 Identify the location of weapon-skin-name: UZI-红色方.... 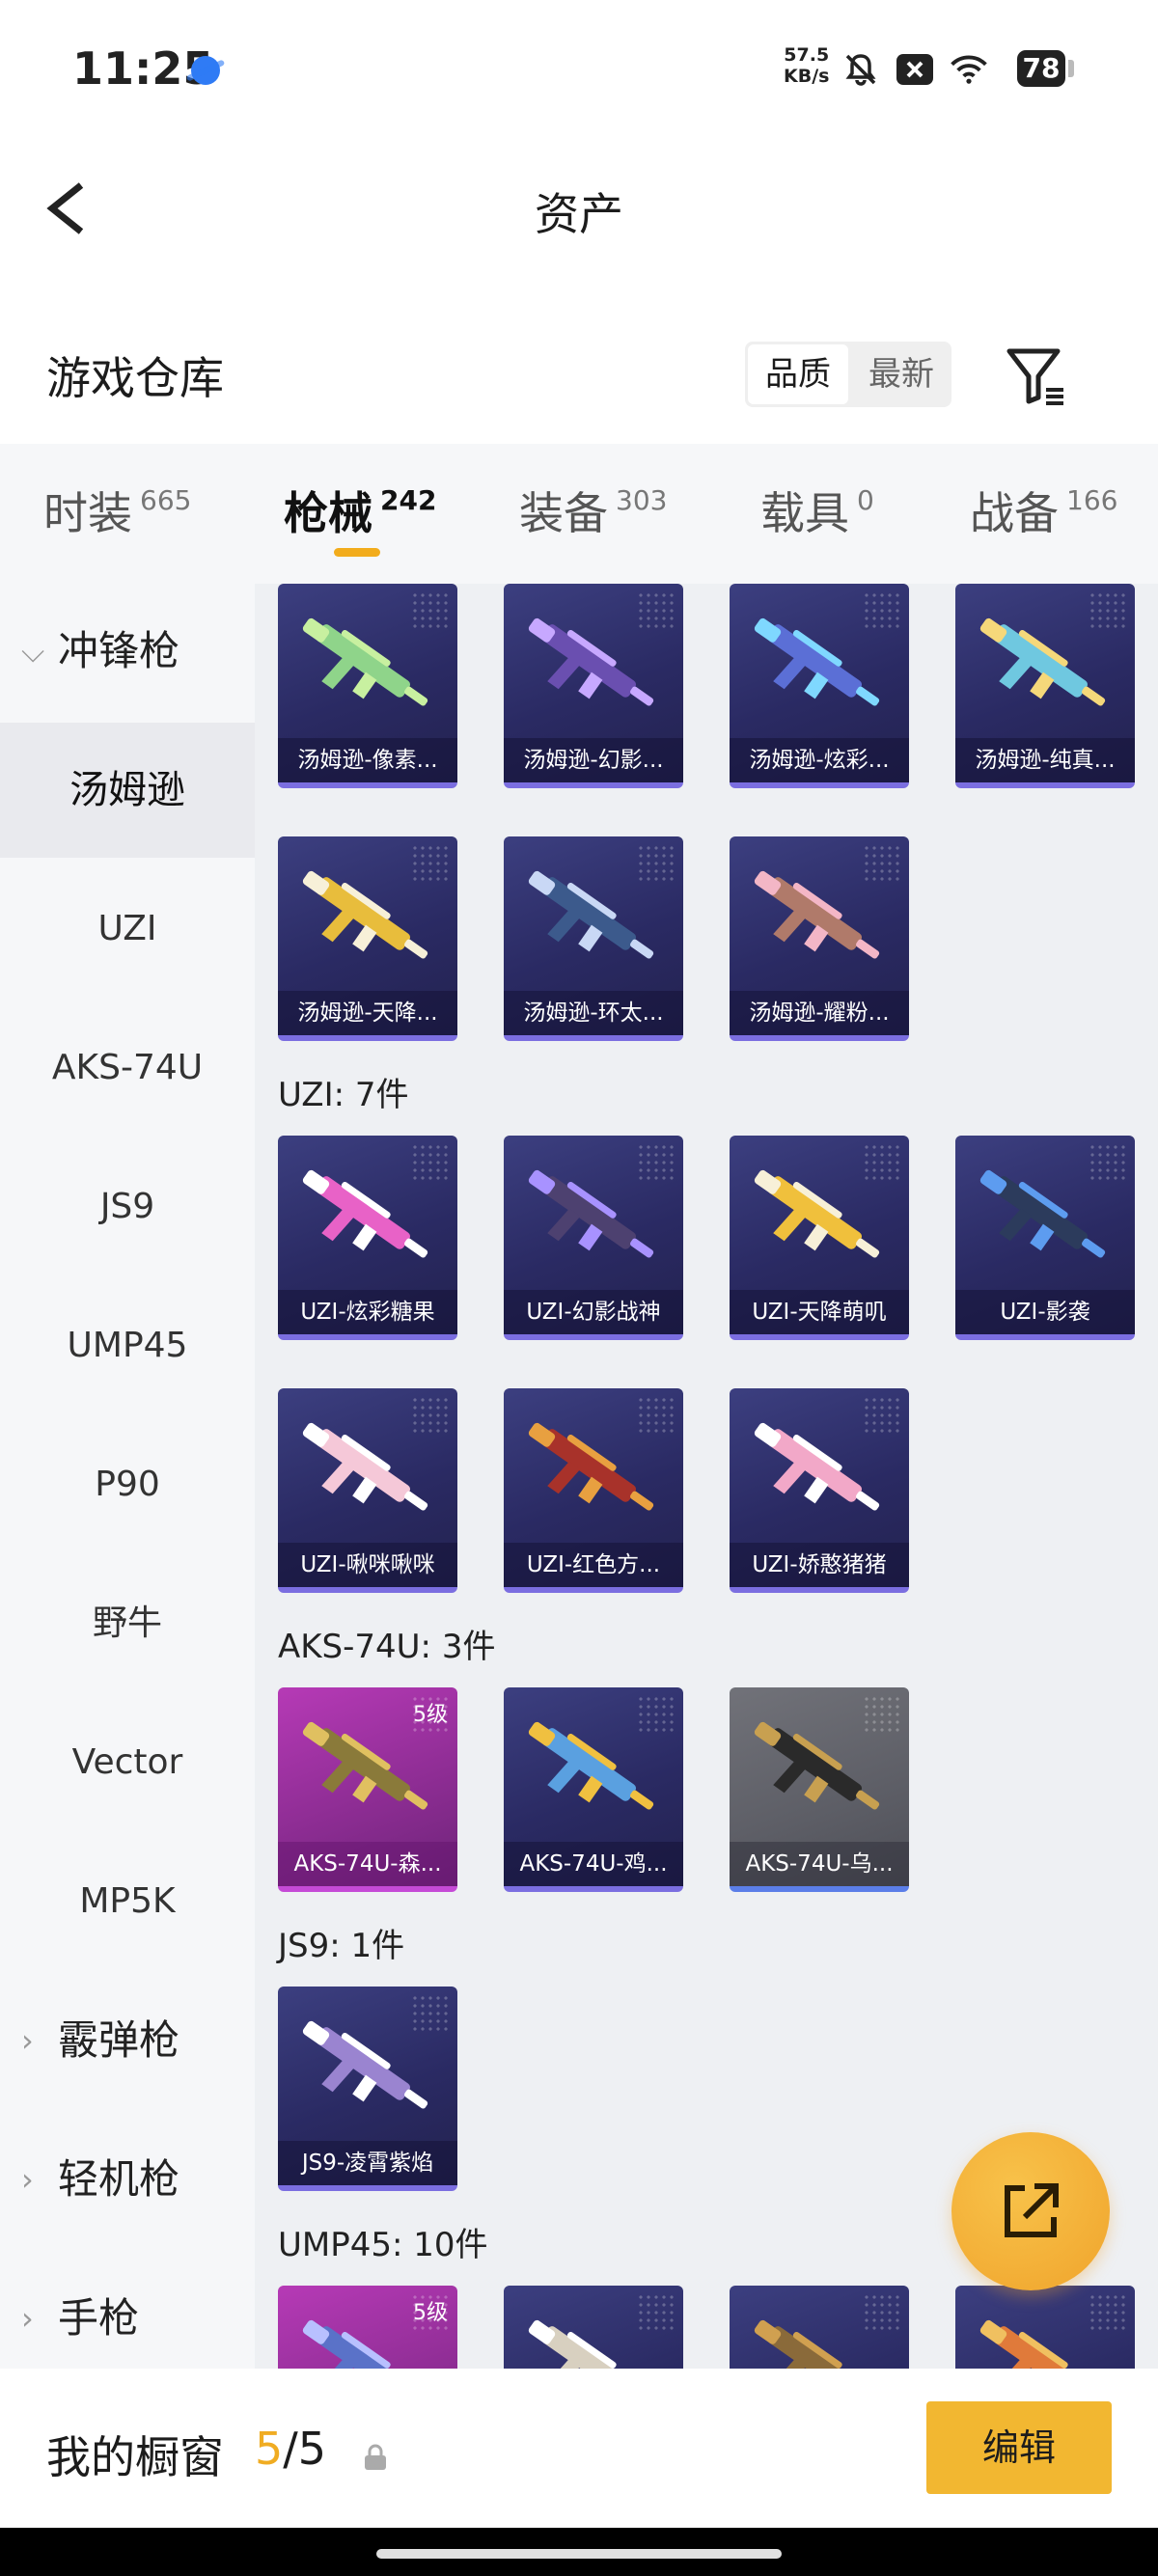
(593, 1565).